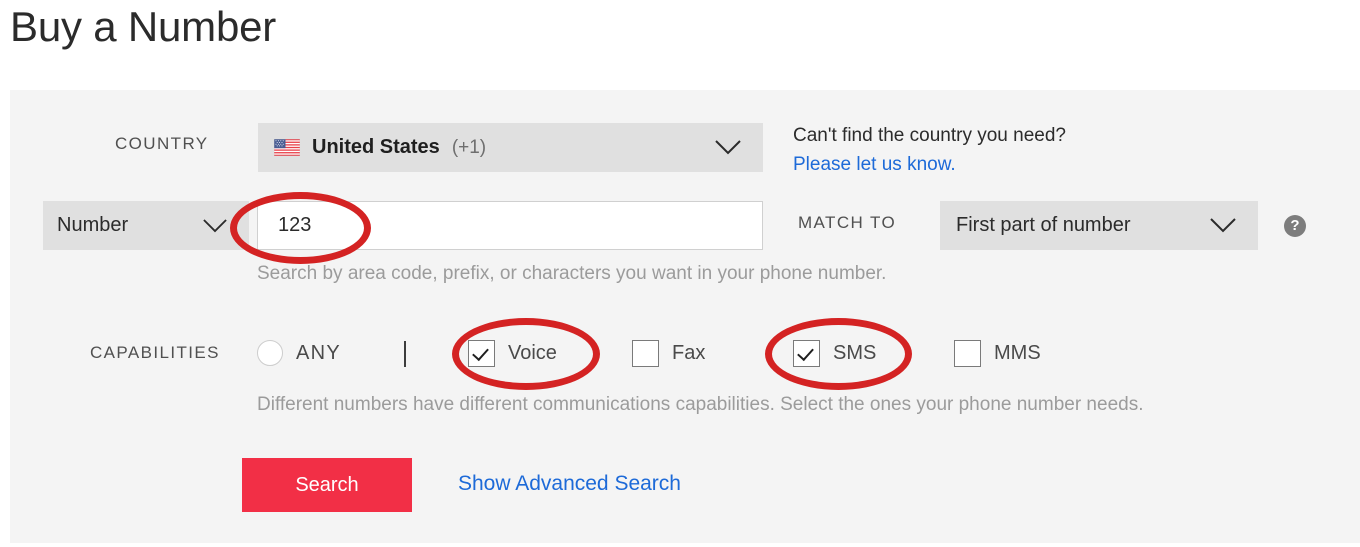 Image resolution: width=1360 pixels, height=547 pixels. I want to click on country-selected-value: United States, so click(376, 147).